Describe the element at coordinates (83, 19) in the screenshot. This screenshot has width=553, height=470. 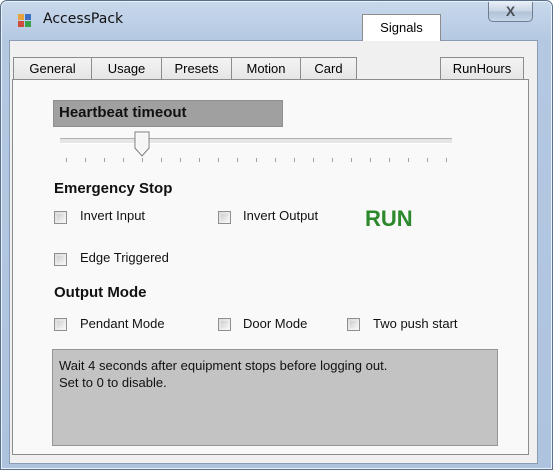
I see `window-title: AccessPack` at that location.